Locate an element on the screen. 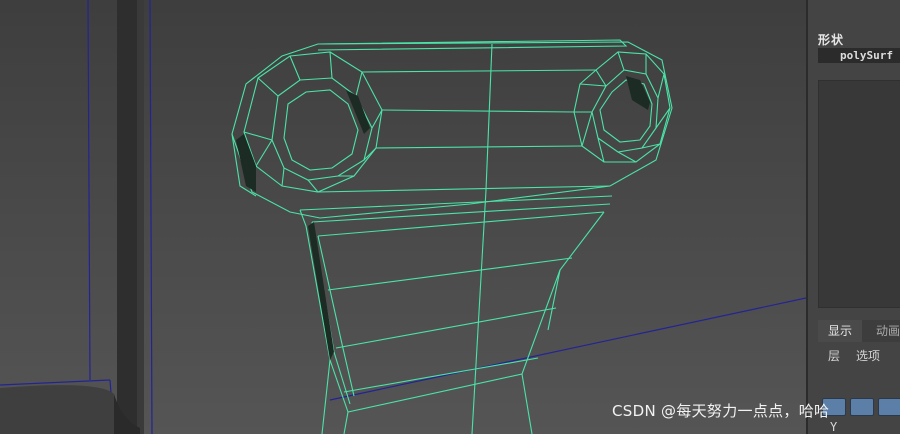  watermark: CSDN @每天努力一点点，哈哈 is located at coordinates (721, 411).